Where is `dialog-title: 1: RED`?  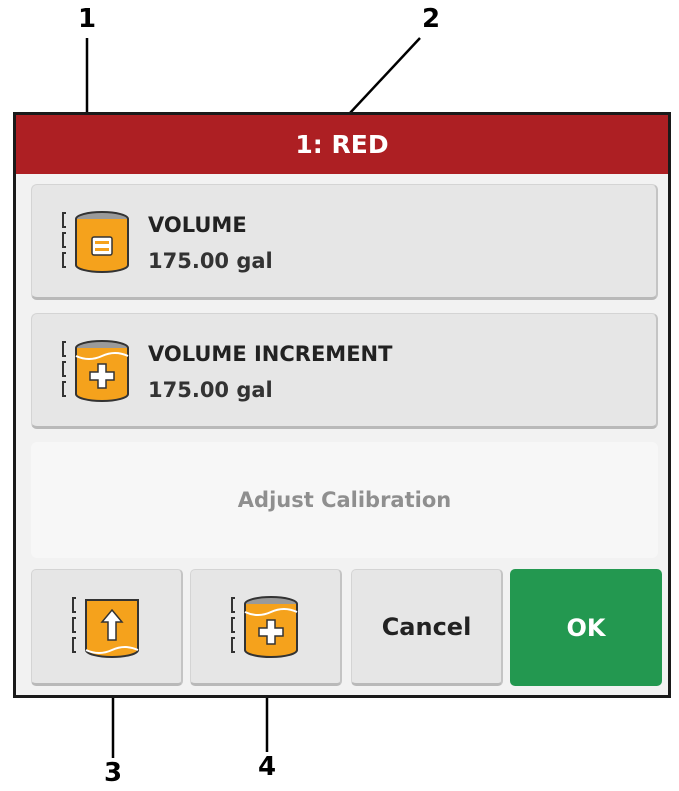
dialog-title: 1: RED is located at coordinates (342, 144).